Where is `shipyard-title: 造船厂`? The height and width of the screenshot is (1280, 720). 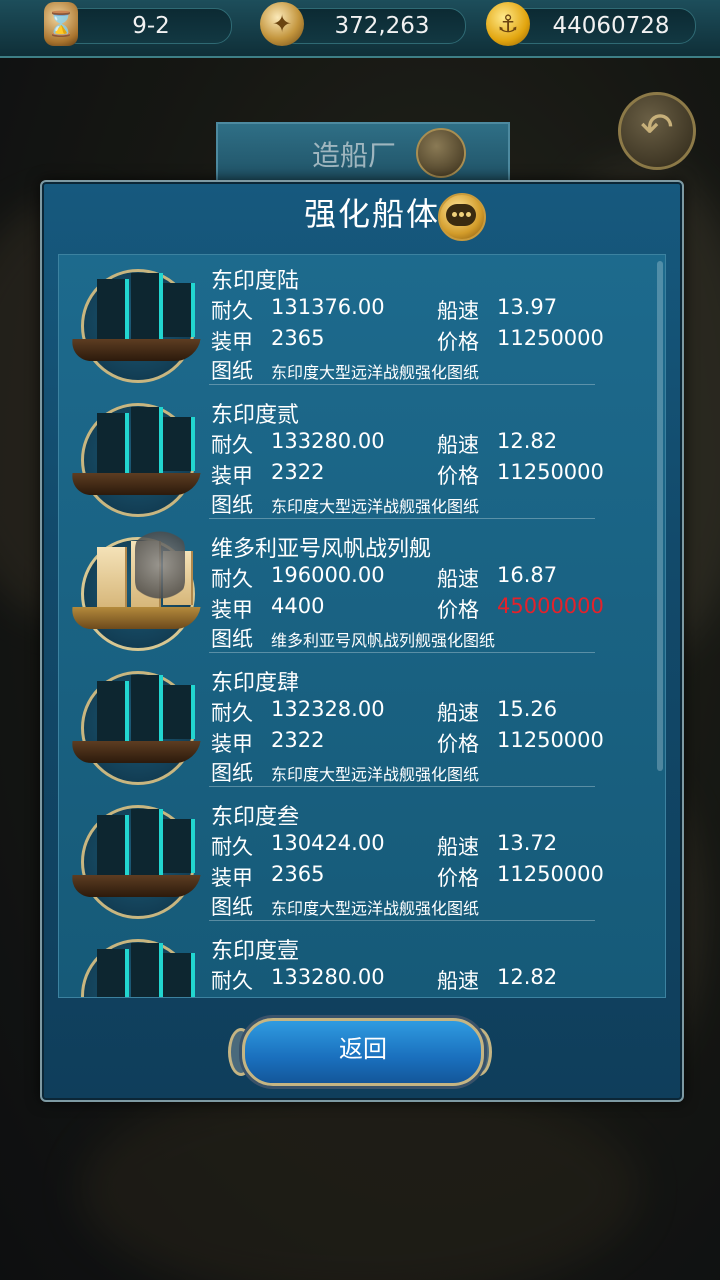
shipyard-title: 造船厂 is located at coordinates (354, 155).